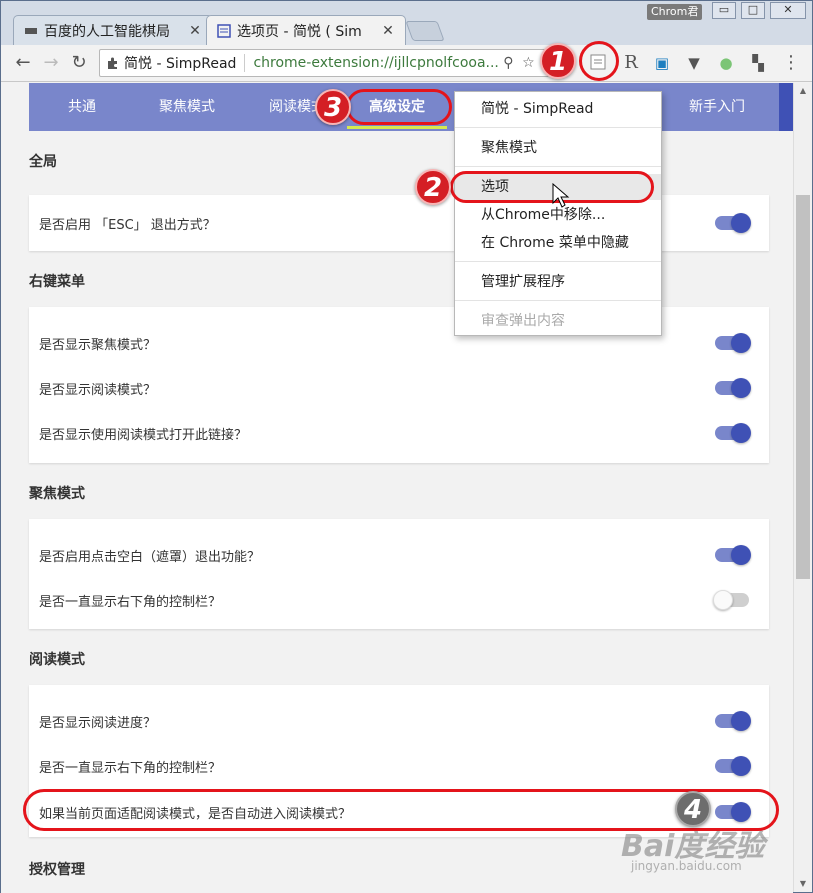  I want to click on profile-badge: Chrom君, so click(675, 12).